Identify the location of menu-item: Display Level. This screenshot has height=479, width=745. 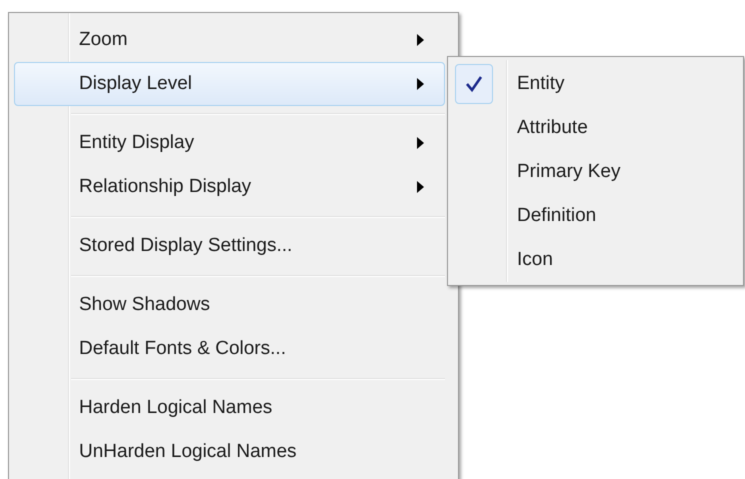
(229, 84).